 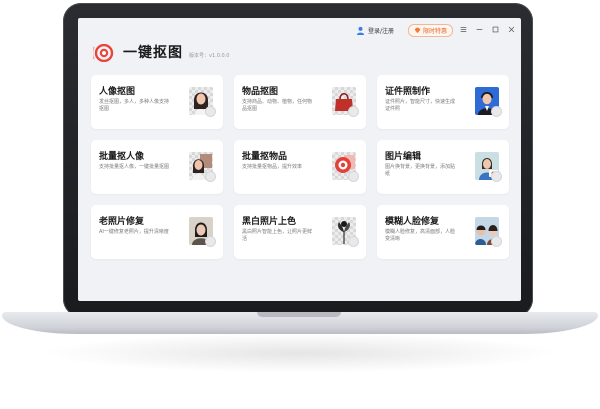 What do you see at coordinates (134, 167) in the screenshot?
I see `card-description: 支持批量抠人像，一键批量抠图` at bounding box center [134, 167].